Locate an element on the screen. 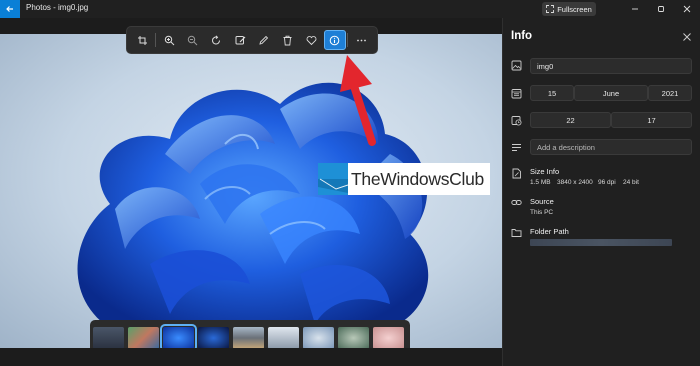 This screenshot has width=700, height=366. crop-icon is located at coordinates (143, 40).